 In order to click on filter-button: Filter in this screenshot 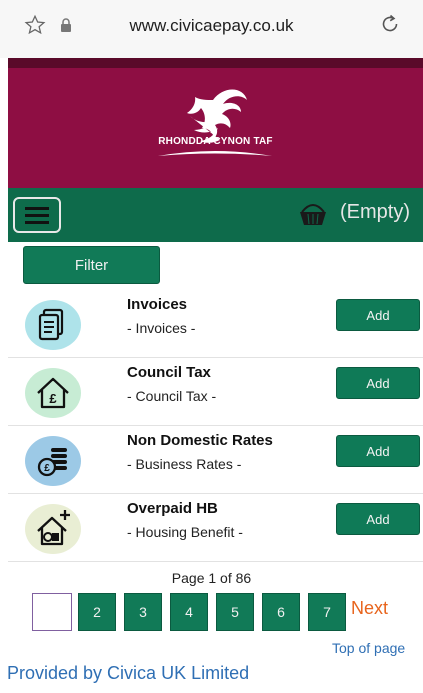, I will do `click(91, 265)`.